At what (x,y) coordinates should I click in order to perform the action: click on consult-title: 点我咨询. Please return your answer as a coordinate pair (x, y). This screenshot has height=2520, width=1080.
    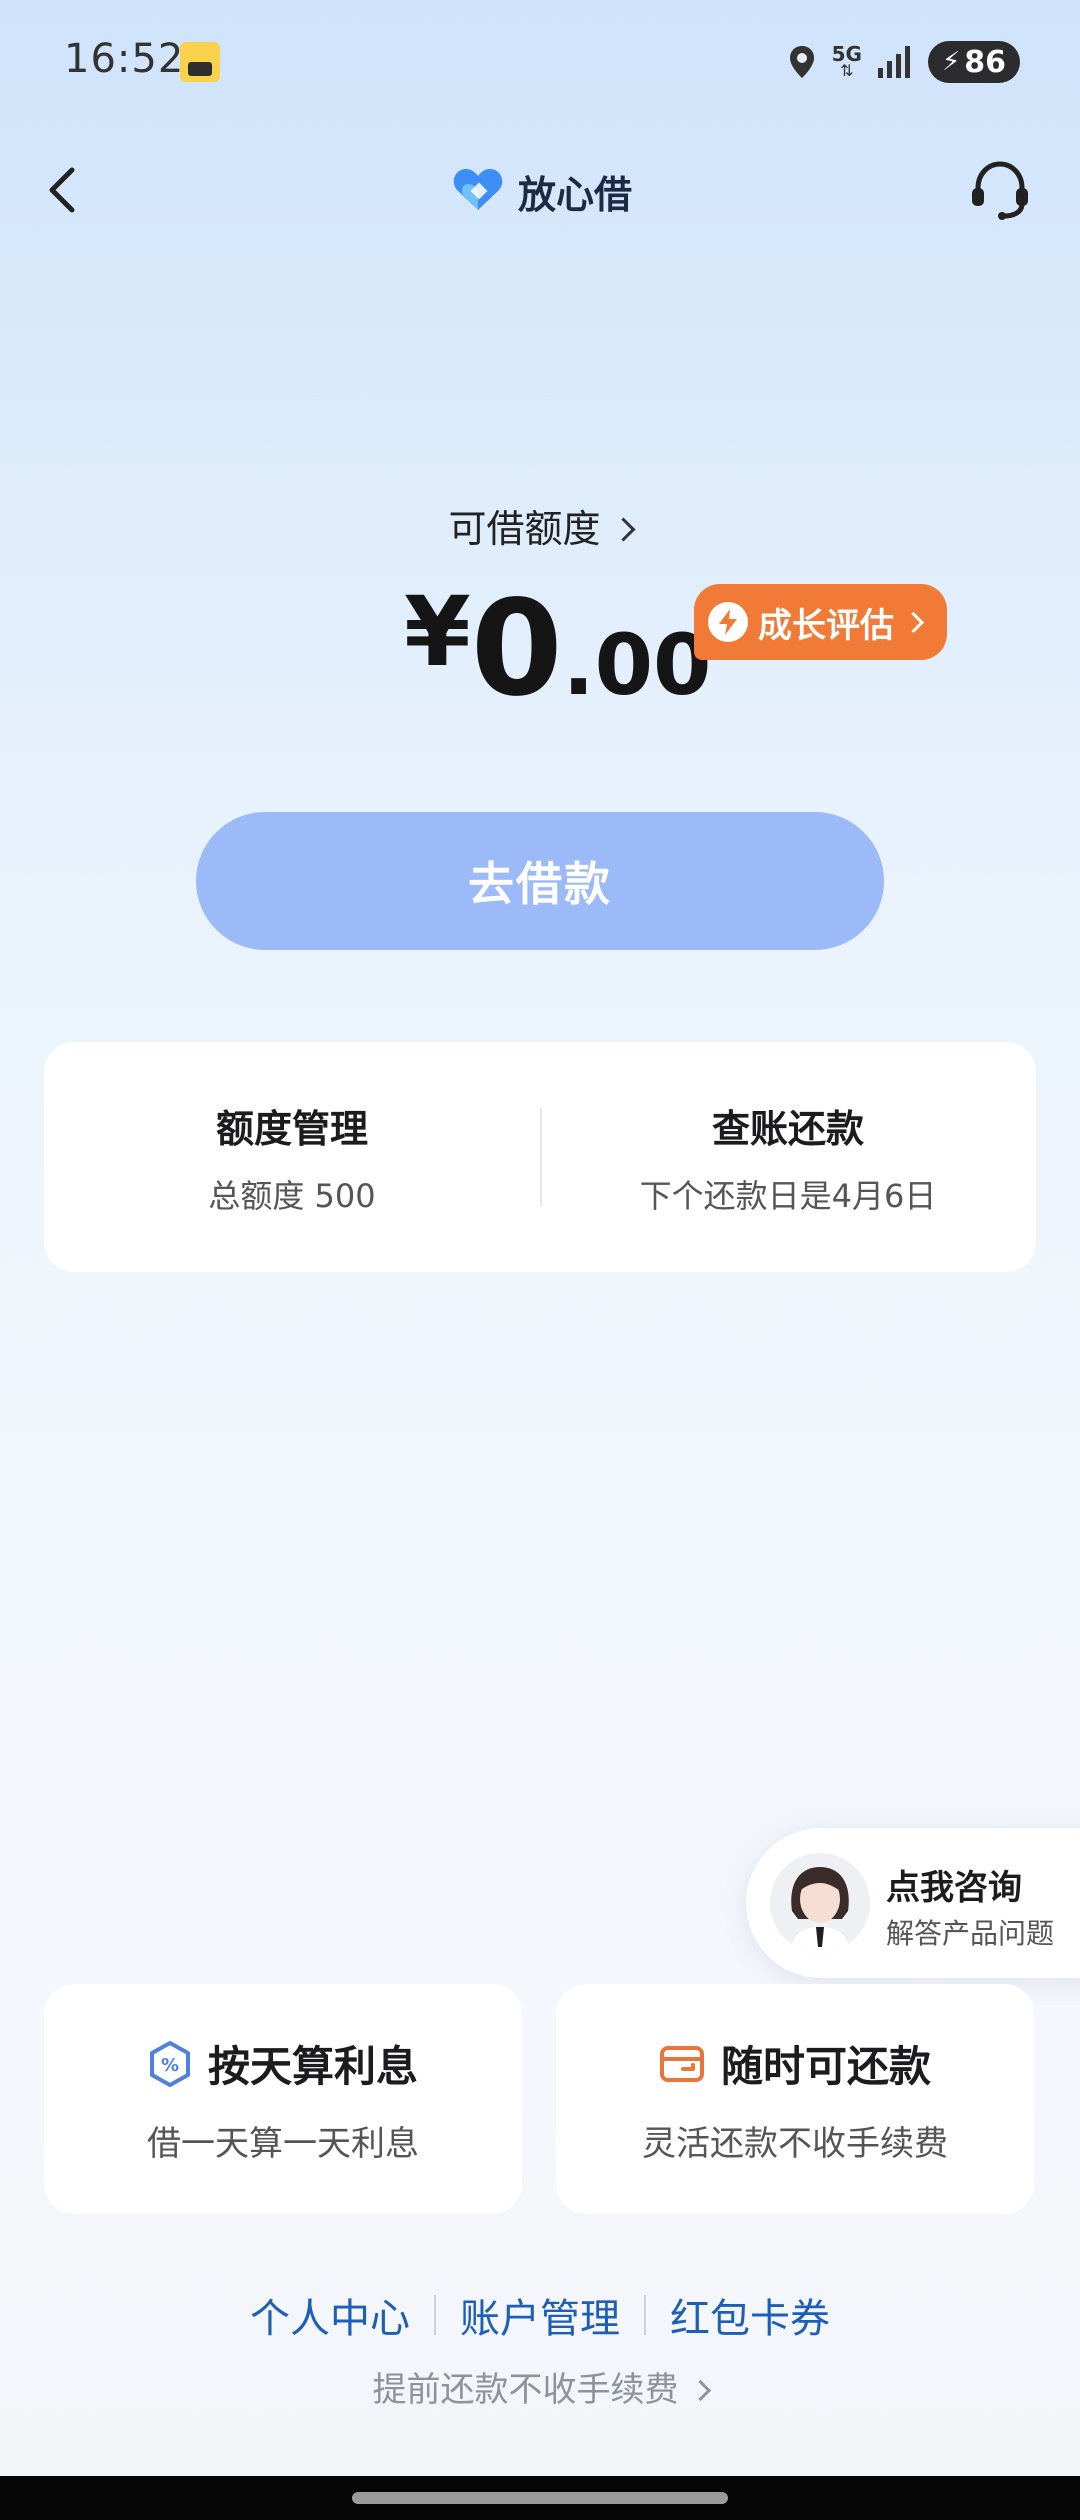
    Looking at the image, I should click on (954, 1888).